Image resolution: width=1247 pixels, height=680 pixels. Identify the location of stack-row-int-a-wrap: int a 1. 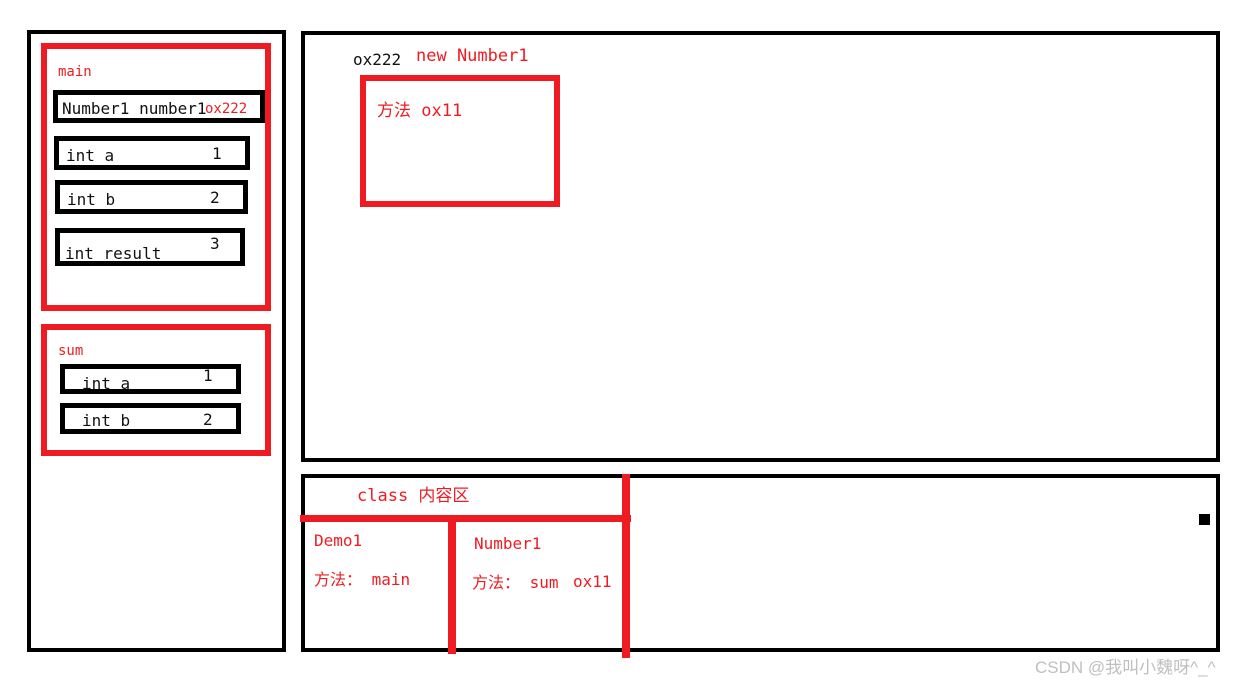
(152, 153).